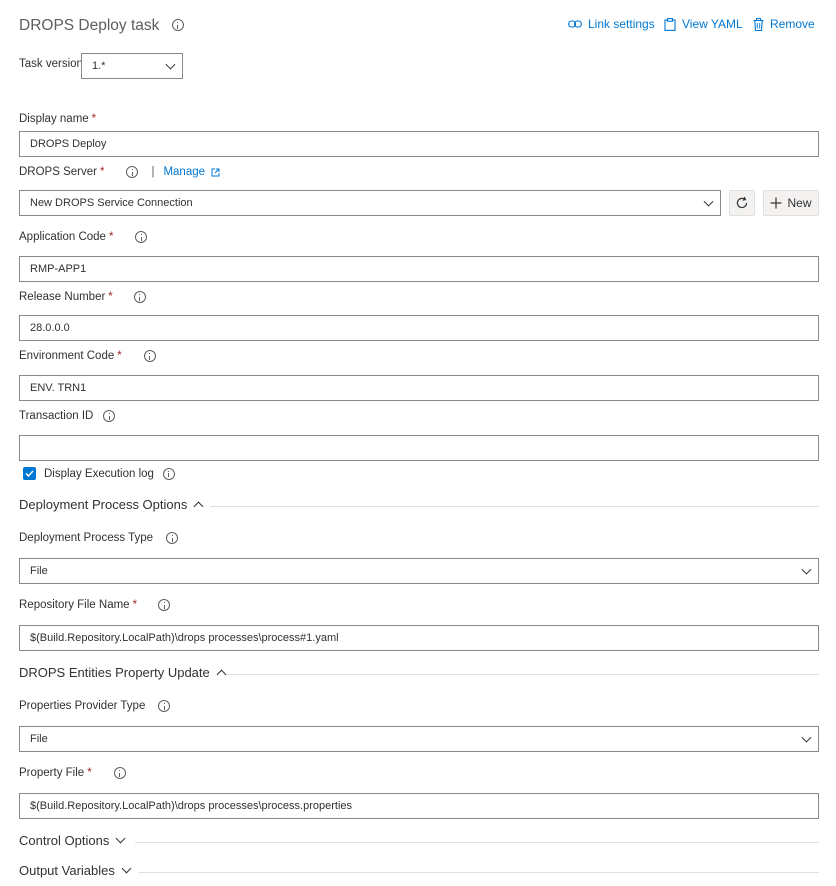 This screenshot has height=886, width=836. Describe the element at coordinates (95, 605) in the screenshot. I see `repository-file-name-label: Repository File Name *` at that location.